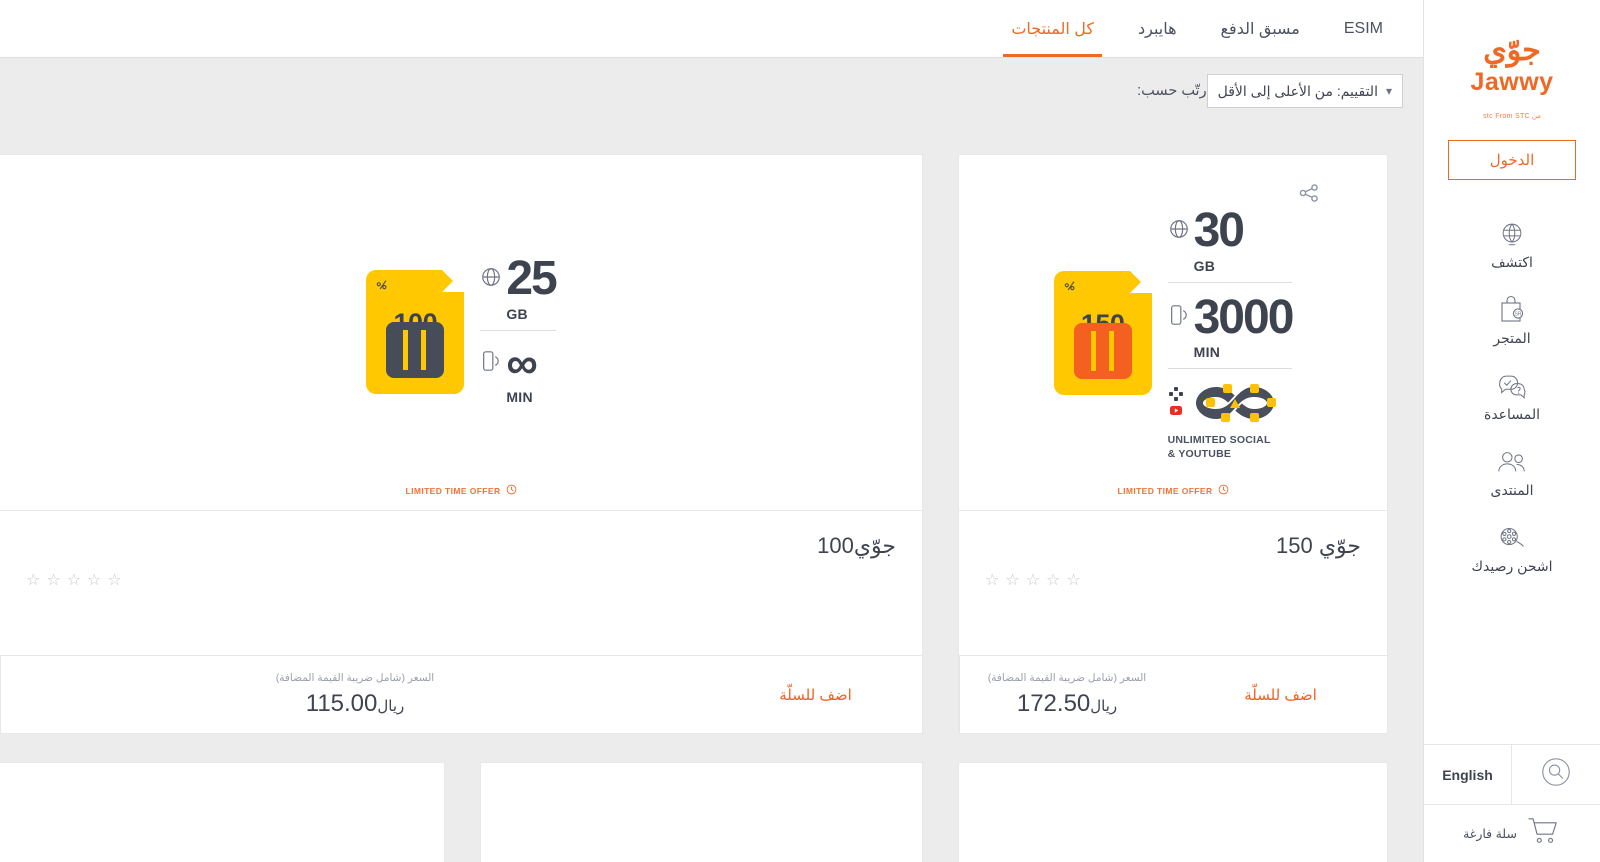  Describe the element at coordinates (1318, 545) in the screenshot. I see `product-title: جوّي 150` at that location.